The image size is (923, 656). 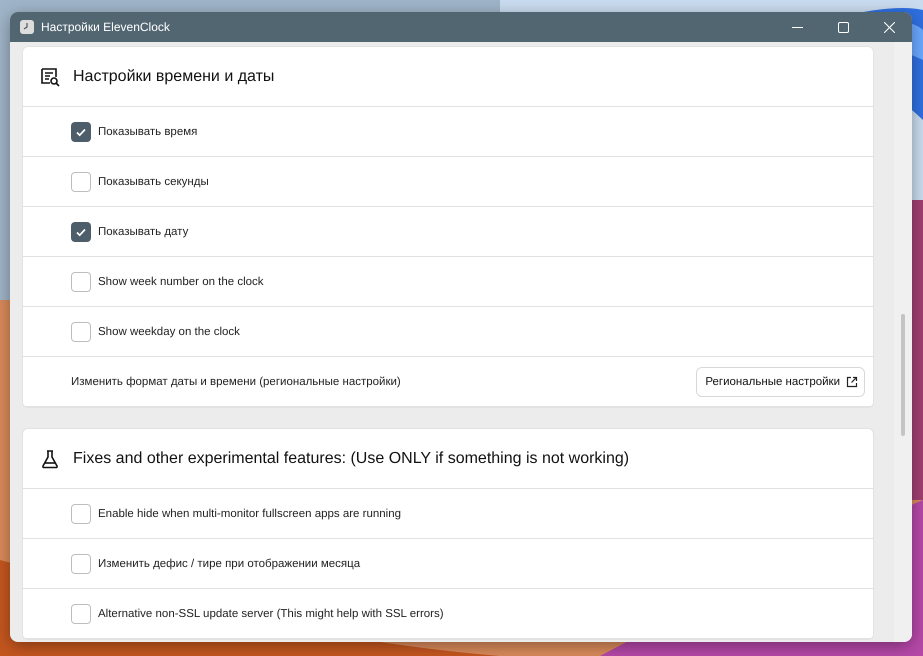 I want to click on checkbox-label: Enable hide when multi-monitor fullscreen apps are running, so click(x=250, y=514).